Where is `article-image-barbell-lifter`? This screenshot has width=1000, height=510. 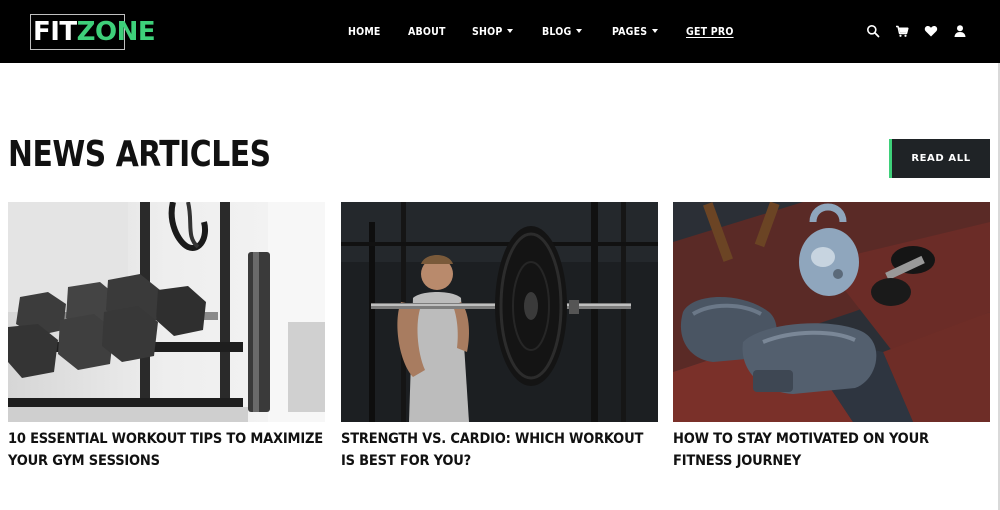 article-image-barbell-lifter is located at coordinates (499, 312).